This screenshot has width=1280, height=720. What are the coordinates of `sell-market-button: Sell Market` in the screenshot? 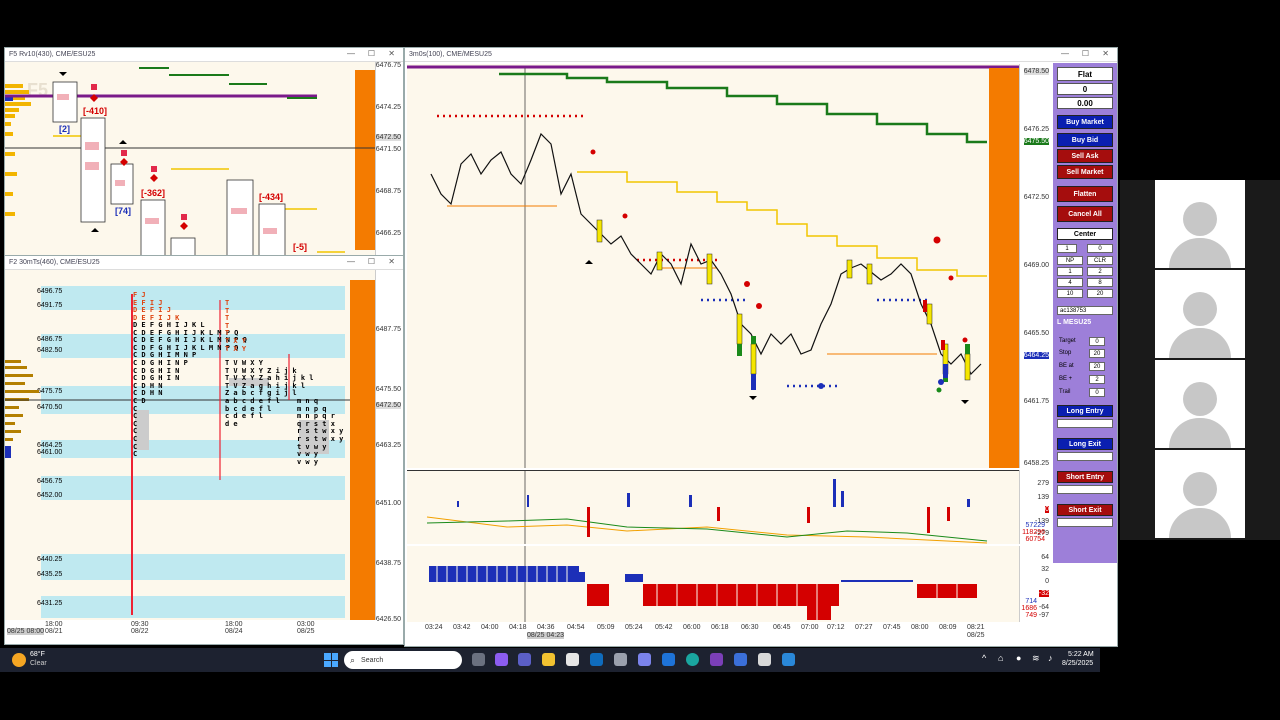 It's located at (1085, 172).